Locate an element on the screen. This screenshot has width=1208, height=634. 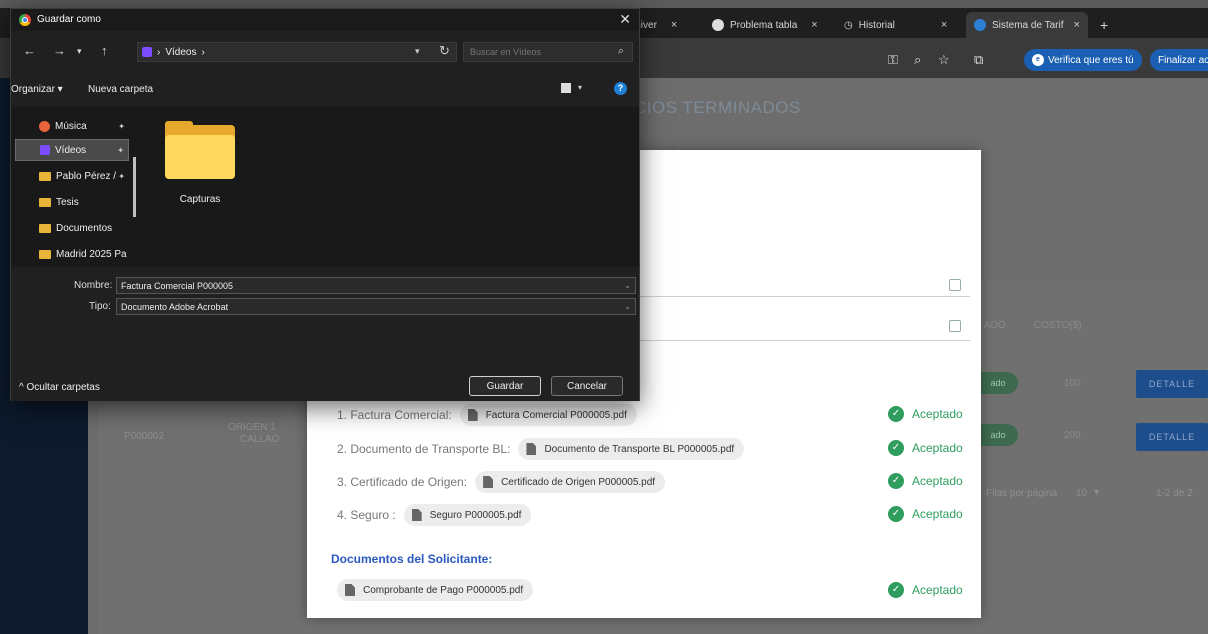
password-key-icon: ⚿ is located at coordinates (893, 60).